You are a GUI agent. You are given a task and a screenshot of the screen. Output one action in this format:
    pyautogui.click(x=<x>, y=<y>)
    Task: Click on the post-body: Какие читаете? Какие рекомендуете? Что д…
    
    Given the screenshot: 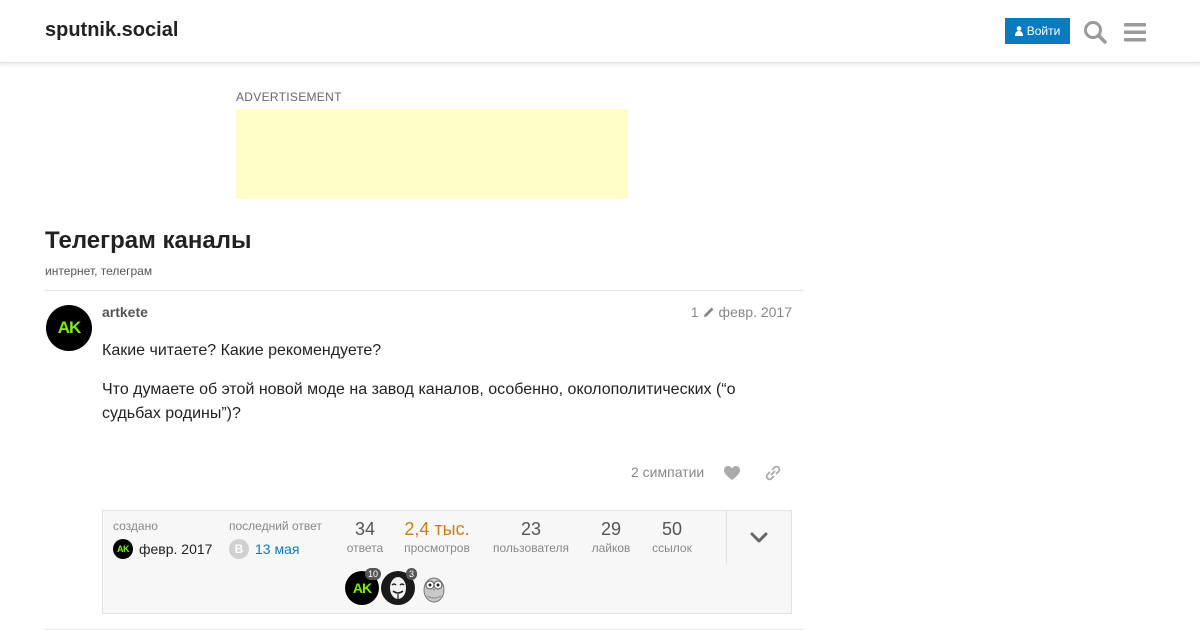 What is the action you would take?
    pyautogui.click(x=442, y=390)
    